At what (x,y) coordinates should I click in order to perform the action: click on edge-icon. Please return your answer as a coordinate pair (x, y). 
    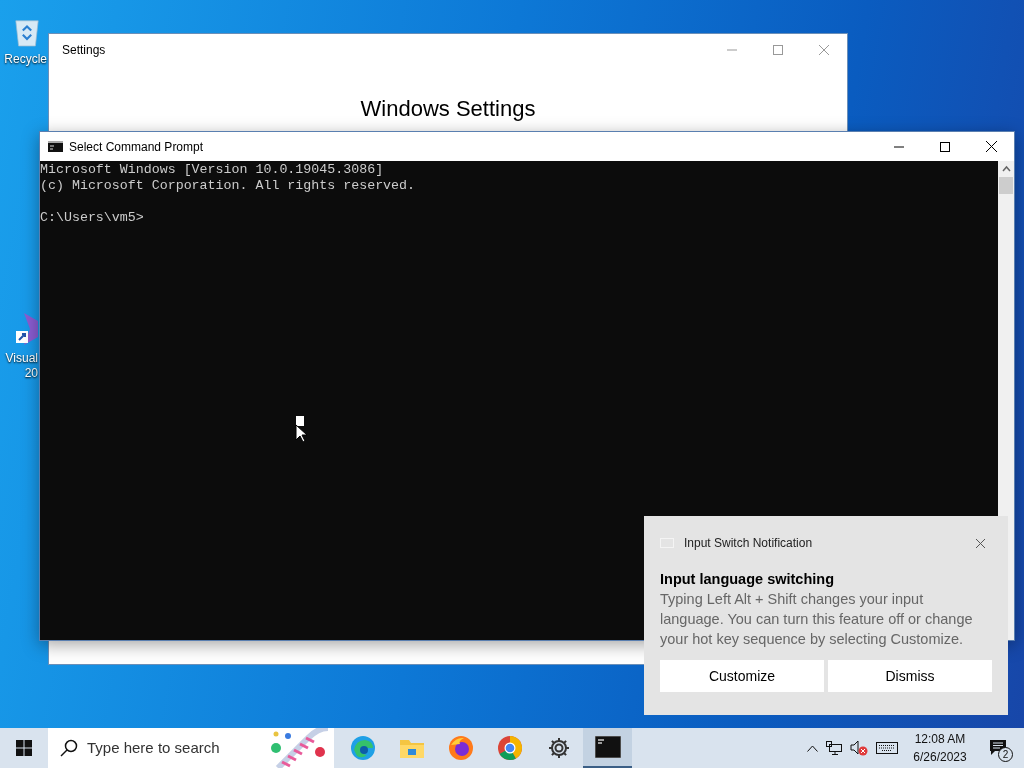
    Looking at the image, I should click on (362, 748).